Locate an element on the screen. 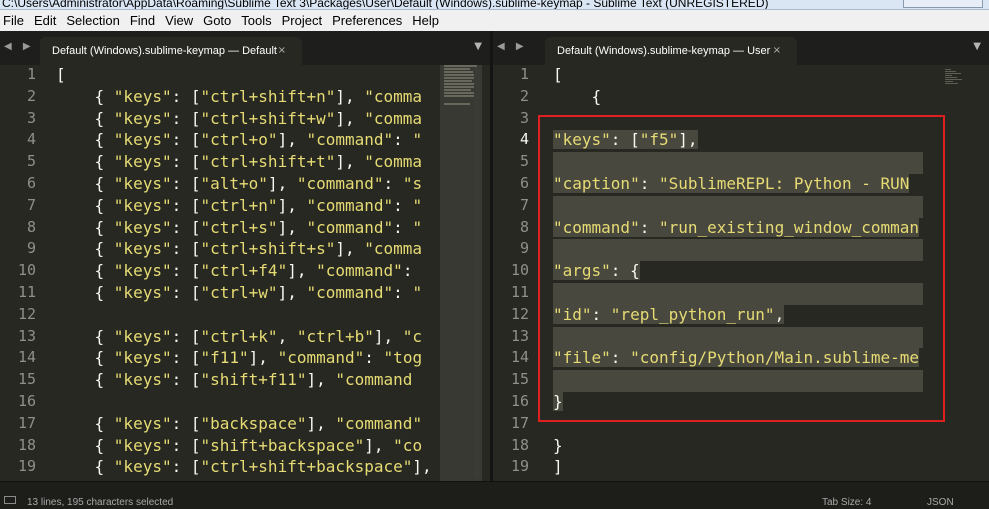 The height and width of the screenshot is (509, 989). code-line: "caption": "SublimeREPL: Python - RUN is located at coordinates (738, 184).